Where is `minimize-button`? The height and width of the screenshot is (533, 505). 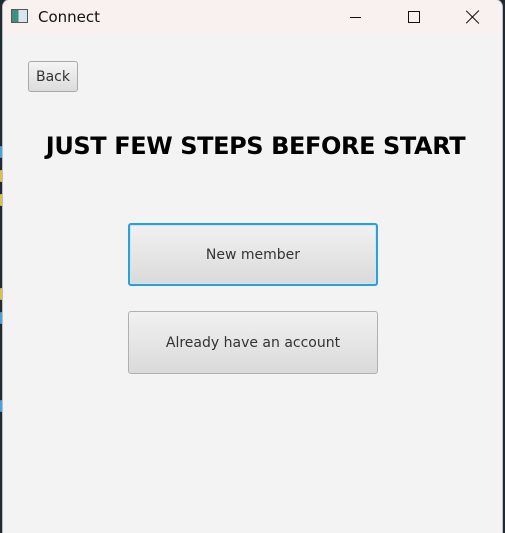 minimize-button is located at coordinates (355, 17).